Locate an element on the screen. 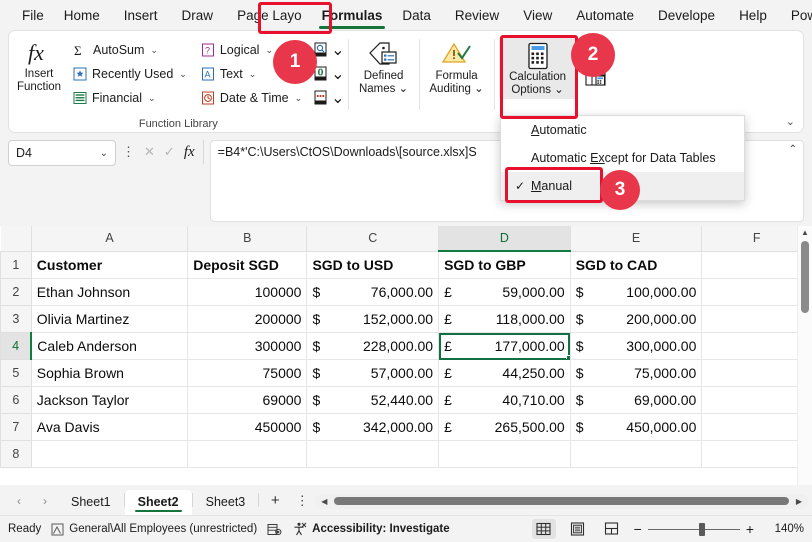 Image resolution: width=812 pixels, height=542 pixels. ribbon-tab-formulas: Formulas is located at coordinates (352, 16).